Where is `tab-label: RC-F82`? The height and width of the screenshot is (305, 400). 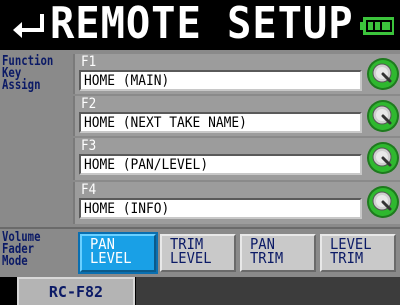 tab-label: RC-F82 is located at coordinates (76, 292).